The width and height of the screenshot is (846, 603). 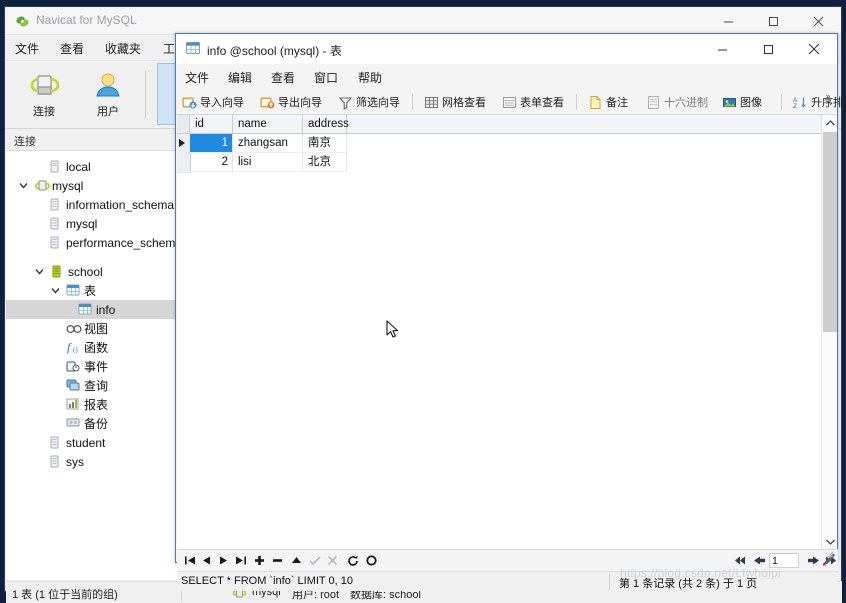 I want to click on tree-item-queries: 查询, so click(x=92, y=385).